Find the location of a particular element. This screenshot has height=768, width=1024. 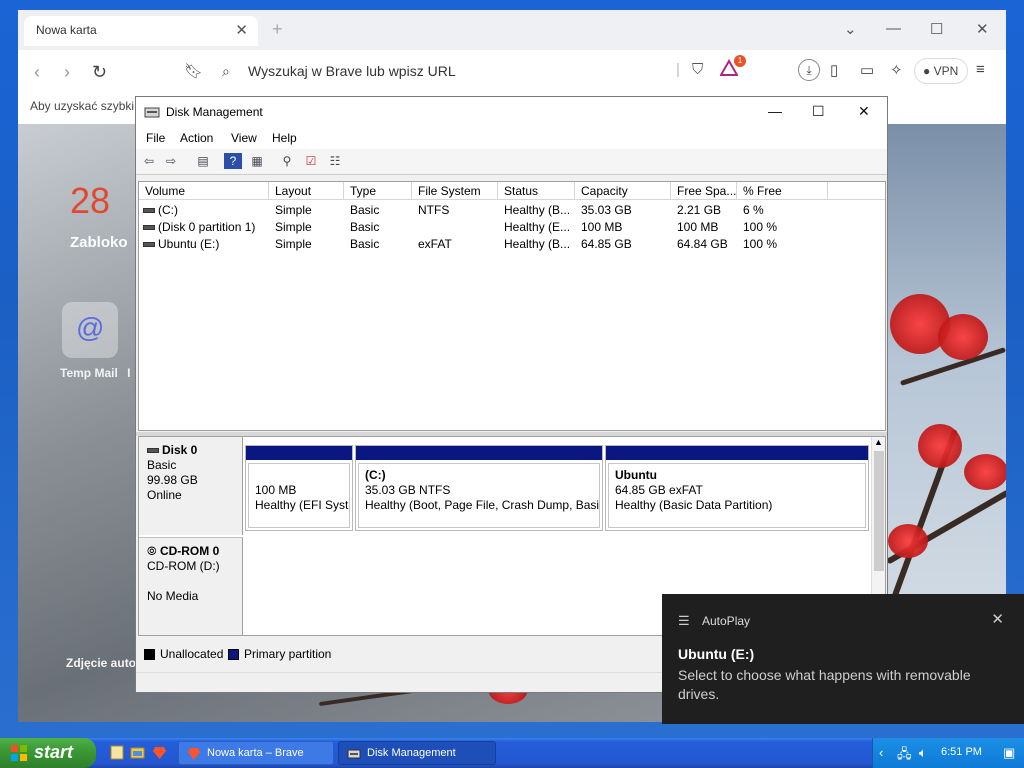

url-bar: ⌕ Wyszukaj w Brave lub wpisz URL is located at coordinates (444, 72).